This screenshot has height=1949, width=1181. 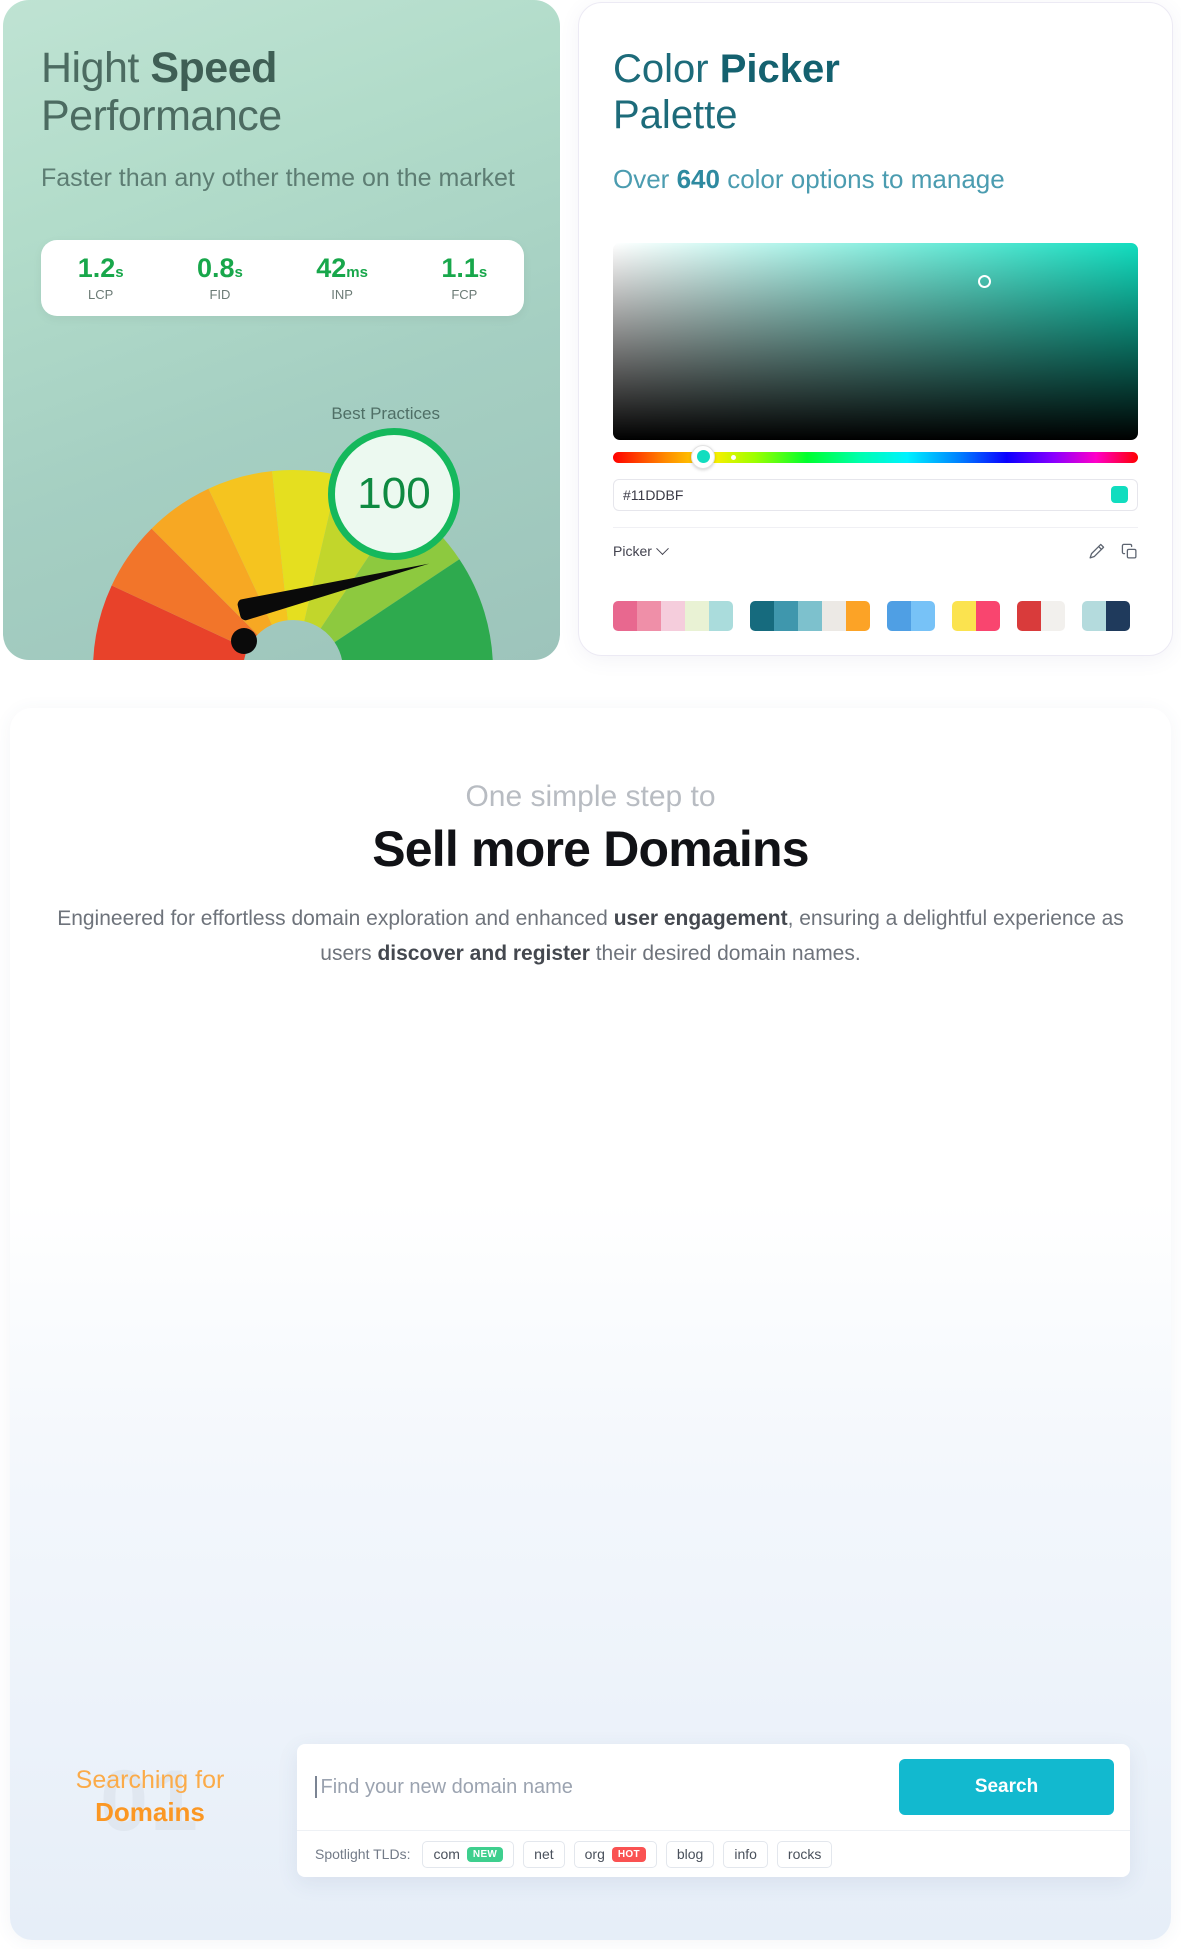 I want to click on metric-fid-number: 0.8, so click(x=215, y=267).